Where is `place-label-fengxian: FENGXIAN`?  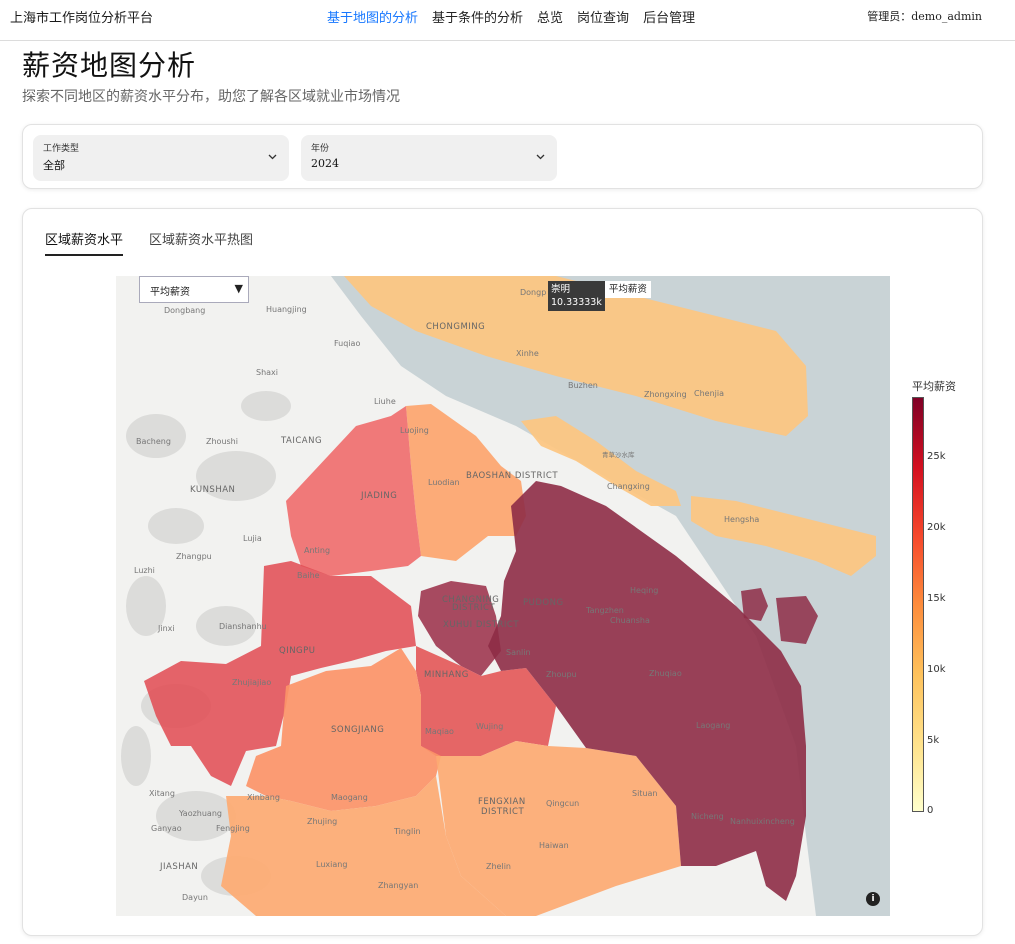
place-label-fengxian: FENGXIAN is located at coordinates (502, 802).